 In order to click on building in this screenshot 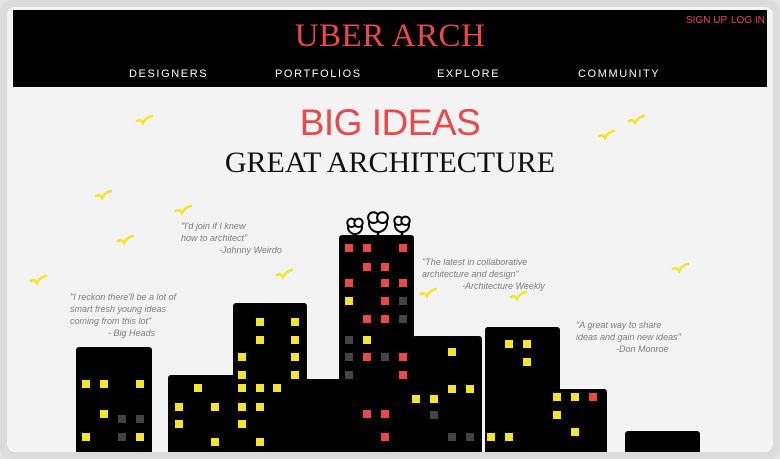, I will do `click(662, 441)`.